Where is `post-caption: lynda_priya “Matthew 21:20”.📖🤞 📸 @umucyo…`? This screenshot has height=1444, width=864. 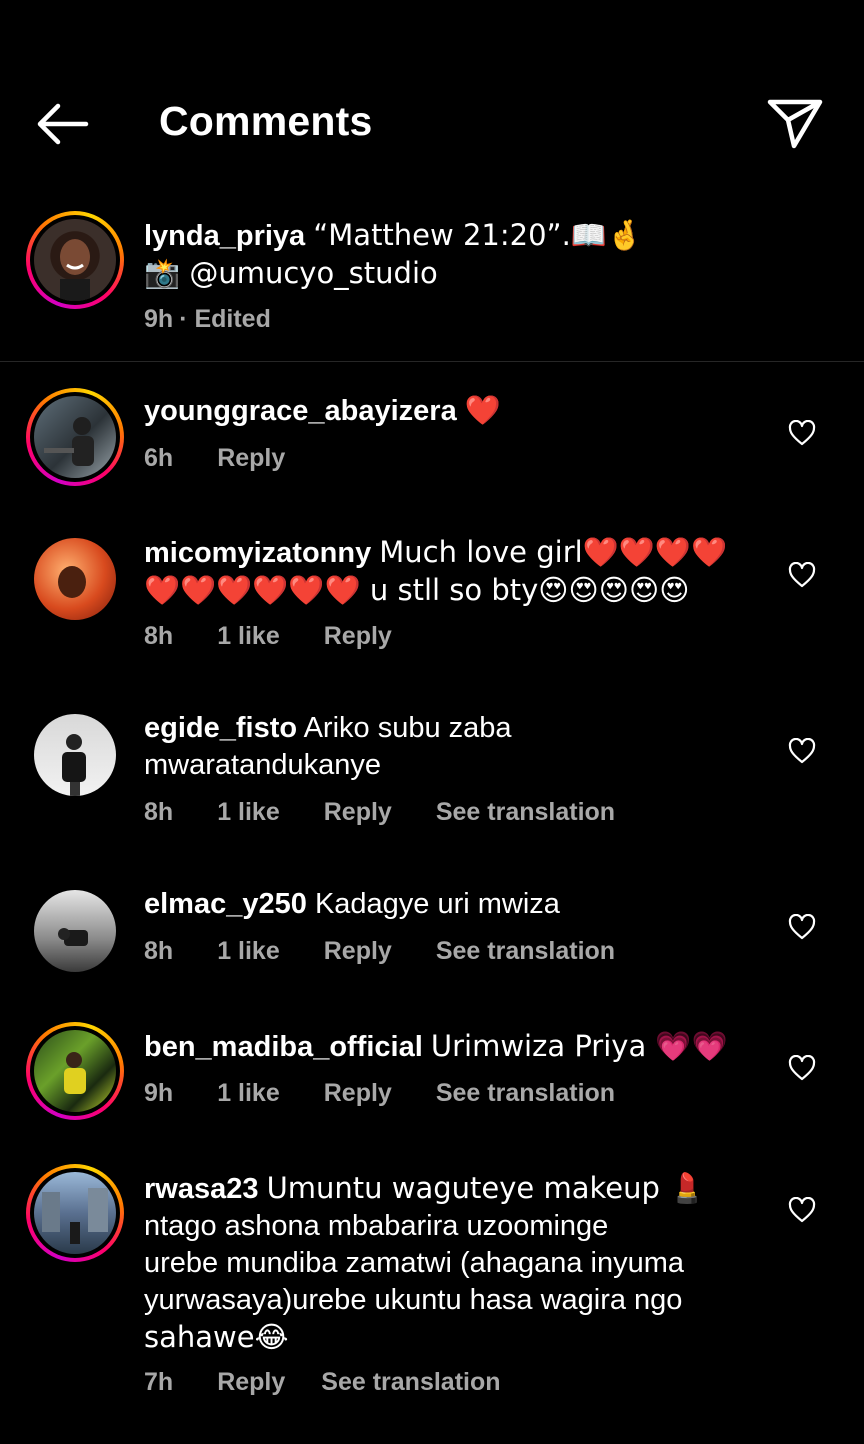 post-caption: lynda_priya “Matthew 21:20”.📖🤞 📸 @umucyo… is located at coordinates (432, 283).